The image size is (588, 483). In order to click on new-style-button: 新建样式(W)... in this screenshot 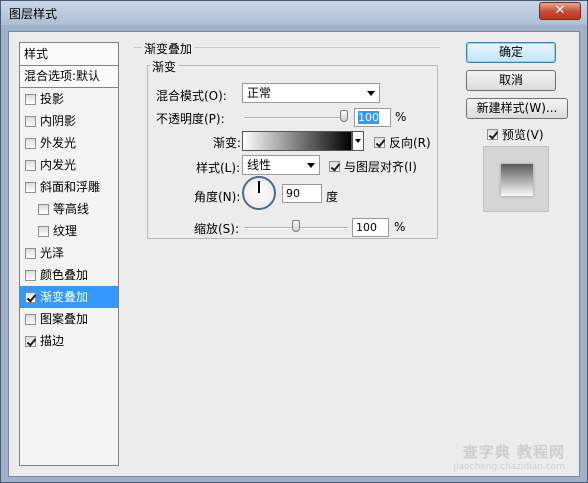, I will do `click(517, 108)`.